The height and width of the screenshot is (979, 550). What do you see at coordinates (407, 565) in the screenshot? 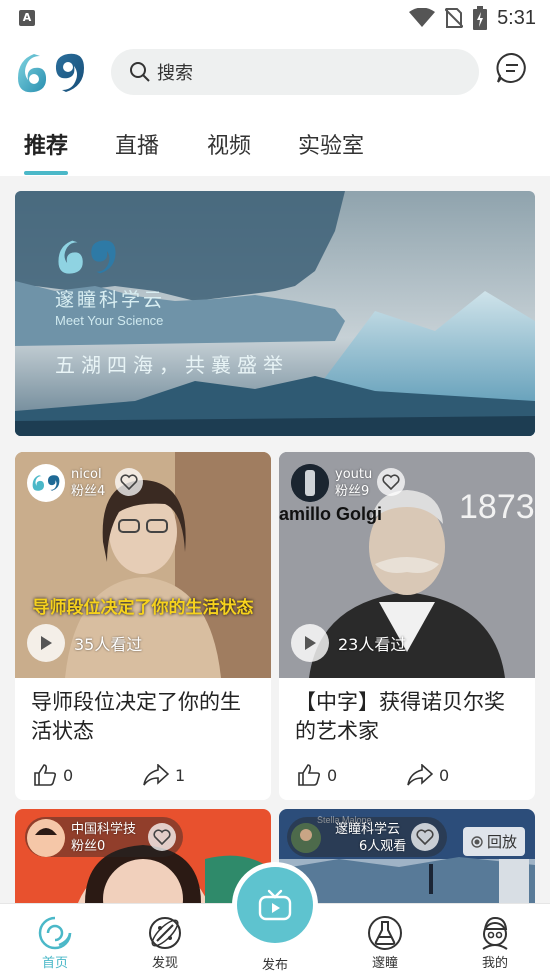
I see `video-thumbnail: 1873 amillo Golgi youtu 粉丝9 23人看过` at bounding box center [407, 565].